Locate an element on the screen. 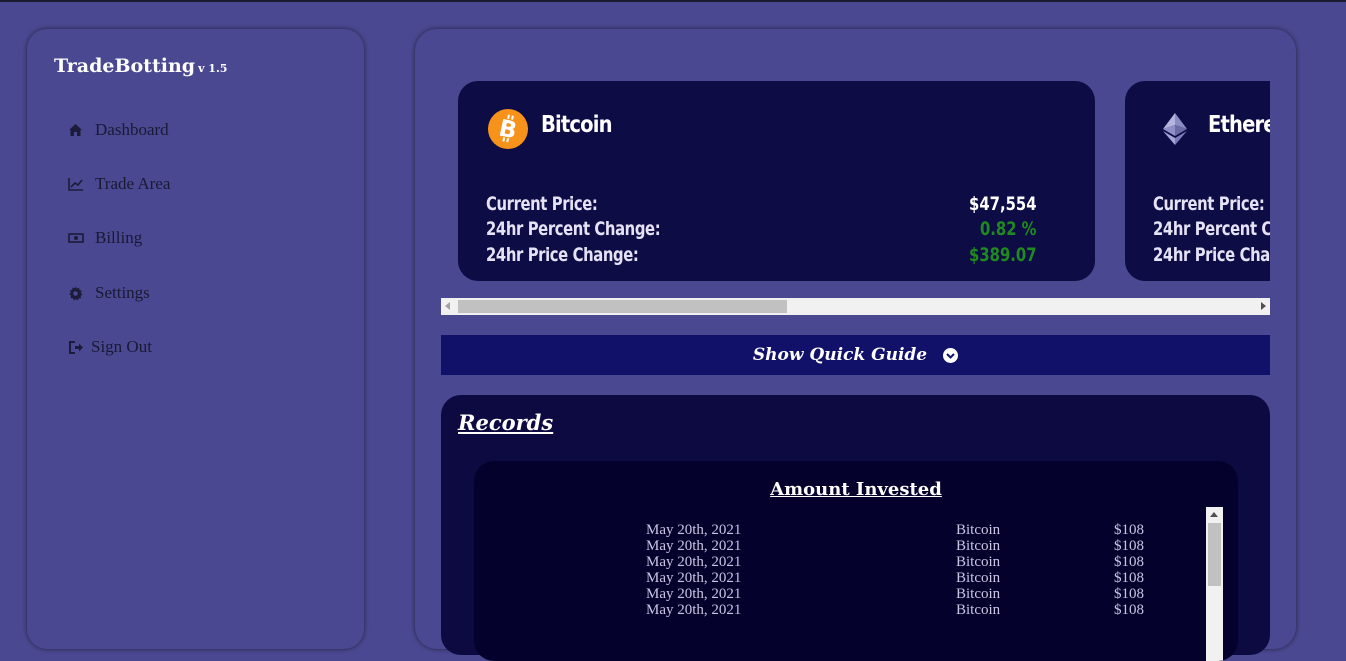 This screenshot has height=661, width=1346. sidebar-item-trade-area: Trade Area is located at coordinates (118, 184).